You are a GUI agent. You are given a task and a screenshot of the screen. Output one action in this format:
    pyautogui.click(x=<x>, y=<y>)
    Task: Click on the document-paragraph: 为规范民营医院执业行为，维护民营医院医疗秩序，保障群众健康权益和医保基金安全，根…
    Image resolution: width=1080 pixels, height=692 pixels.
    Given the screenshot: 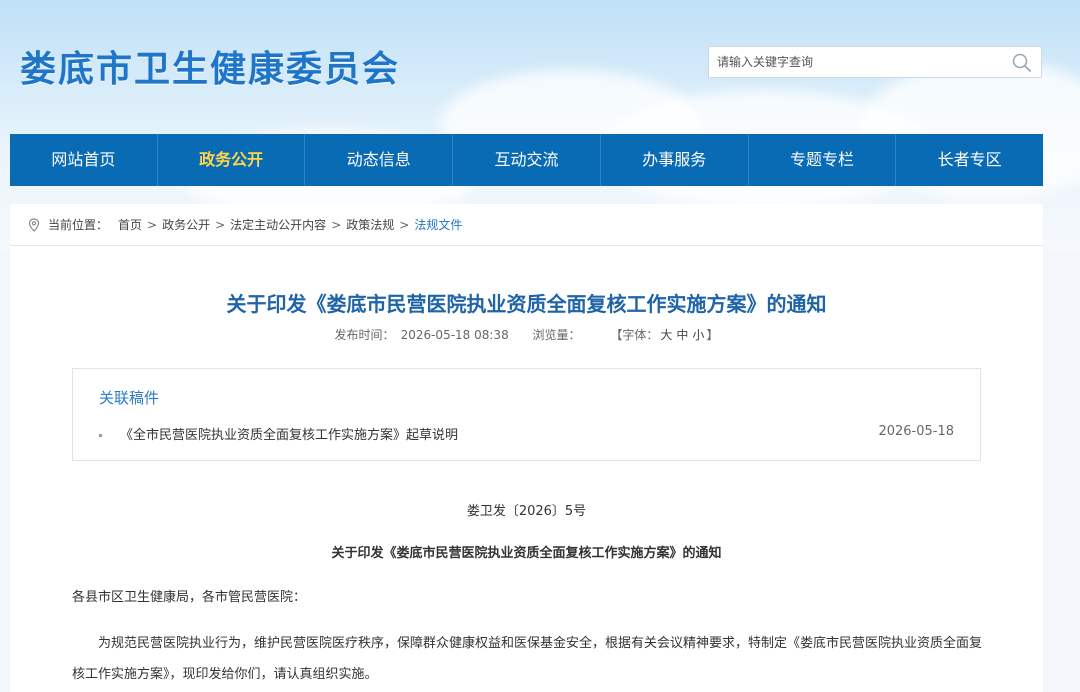 What is the action you would take?
    pyautogui.click(x=527, y=659)
    